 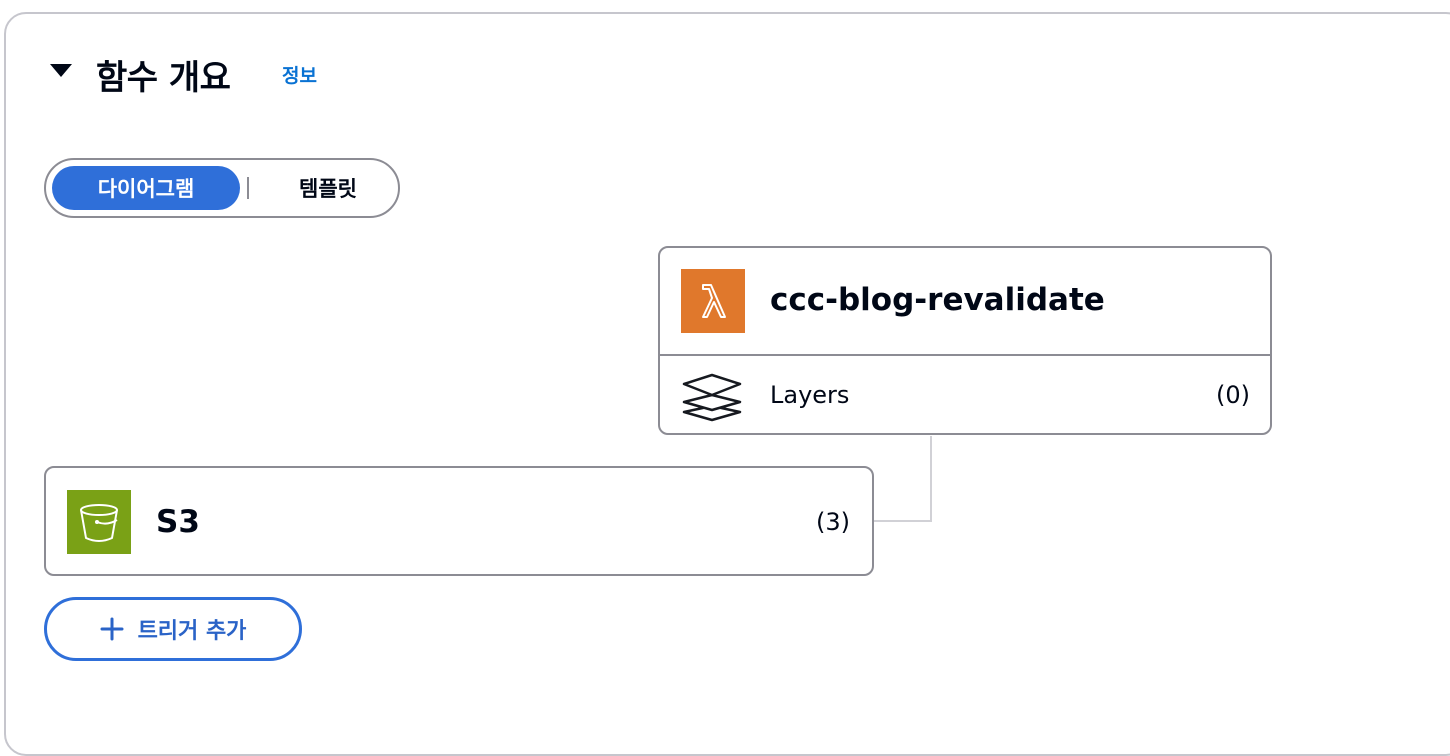 I want to click on add-trigger-label: 트리거 추가, so click(x=192, y=631).